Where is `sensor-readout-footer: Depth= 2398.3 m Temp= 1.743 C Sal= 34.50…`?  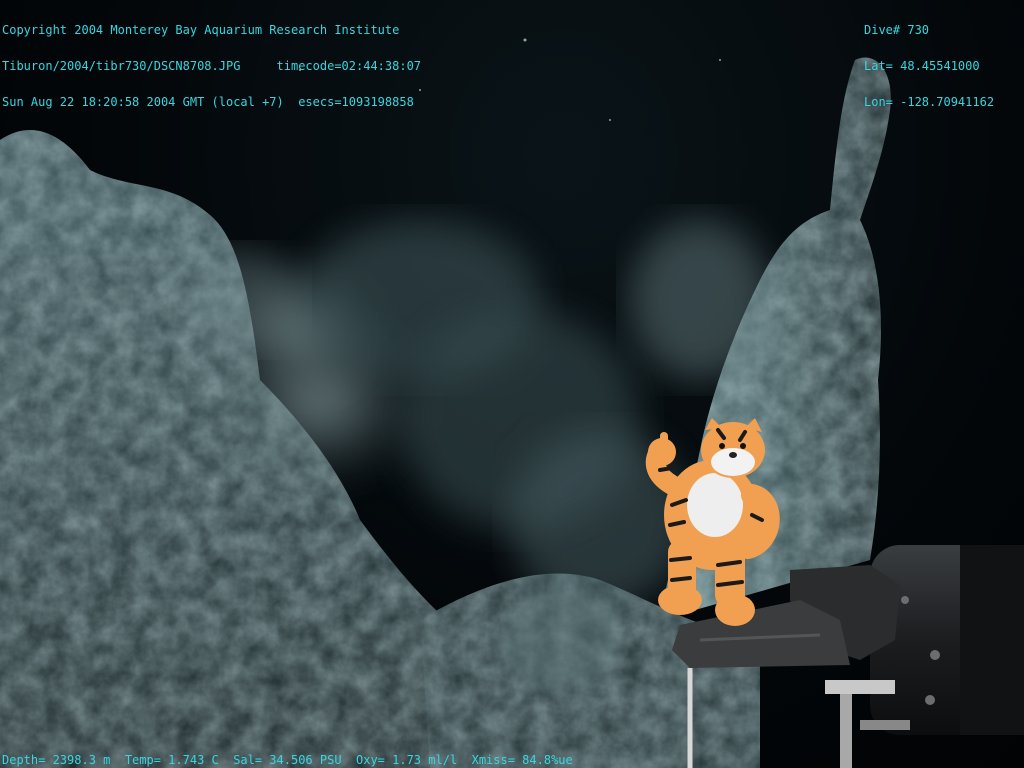
sensor-readout-footer: Depth= 2398.3 m Temp= 1.743 C Sal= 34.50… is located at coordinates (287, 760).